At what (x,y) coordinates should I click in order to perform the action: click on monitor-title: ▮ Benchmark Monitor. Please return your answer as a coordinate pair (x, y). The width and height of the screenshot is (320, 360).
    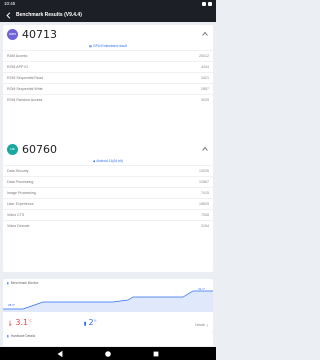
    Looking at the image, I should click on (23, 283).